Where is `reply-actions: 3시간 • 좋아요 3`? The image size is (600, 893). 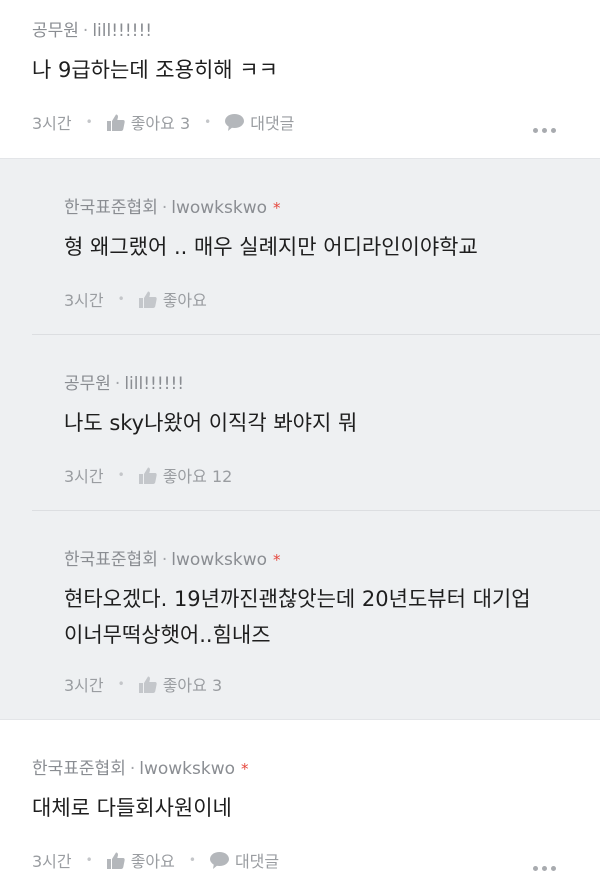 reply-actions: 3시간 • 좋아요 3 is located at coordinates (143, 684).